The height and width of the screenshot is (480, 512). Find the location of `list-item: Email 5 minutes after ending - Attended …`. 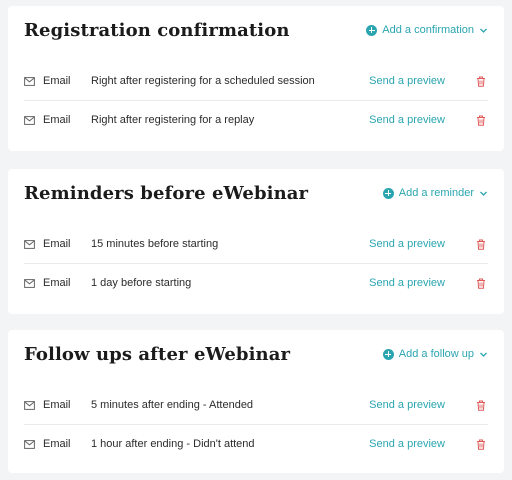

list-item: Email 5 minutes after ending - Attended … is located at coordinates (256, 405).